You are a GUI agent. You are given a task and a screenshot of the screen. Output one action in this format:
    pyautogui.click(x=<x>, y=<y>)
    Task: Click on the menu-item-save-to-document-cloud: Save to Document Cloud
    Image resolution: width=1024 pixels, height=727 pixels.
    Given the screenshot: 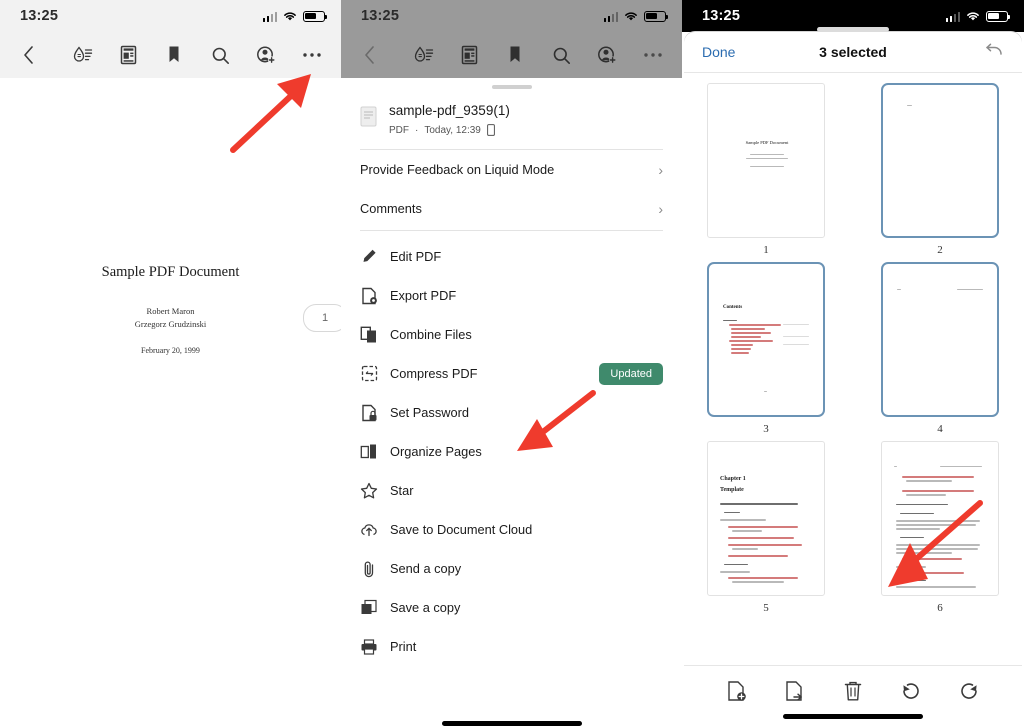 What is the action you would take?
    pyautogui.click(x=511, y=529)
    